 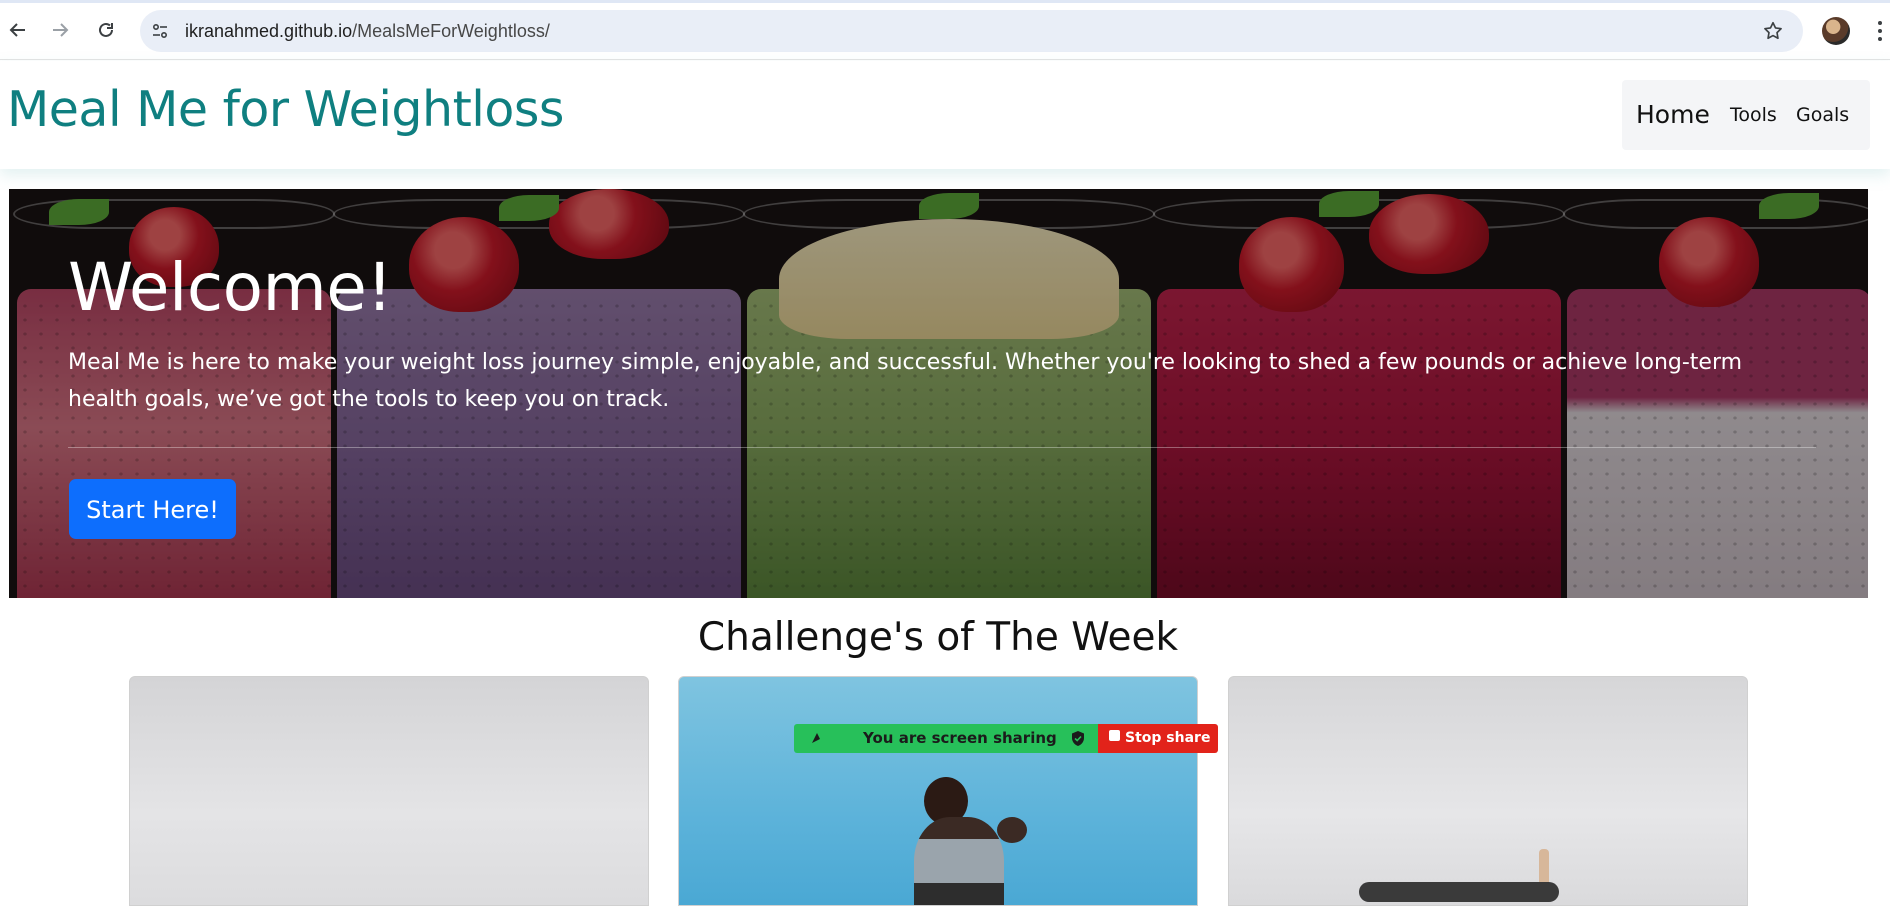 What do you see at coordinates (451, 31) in the screenshot?
I see `url-path: /MealsMeForWeightloss/` at bounding box center [451, 31].